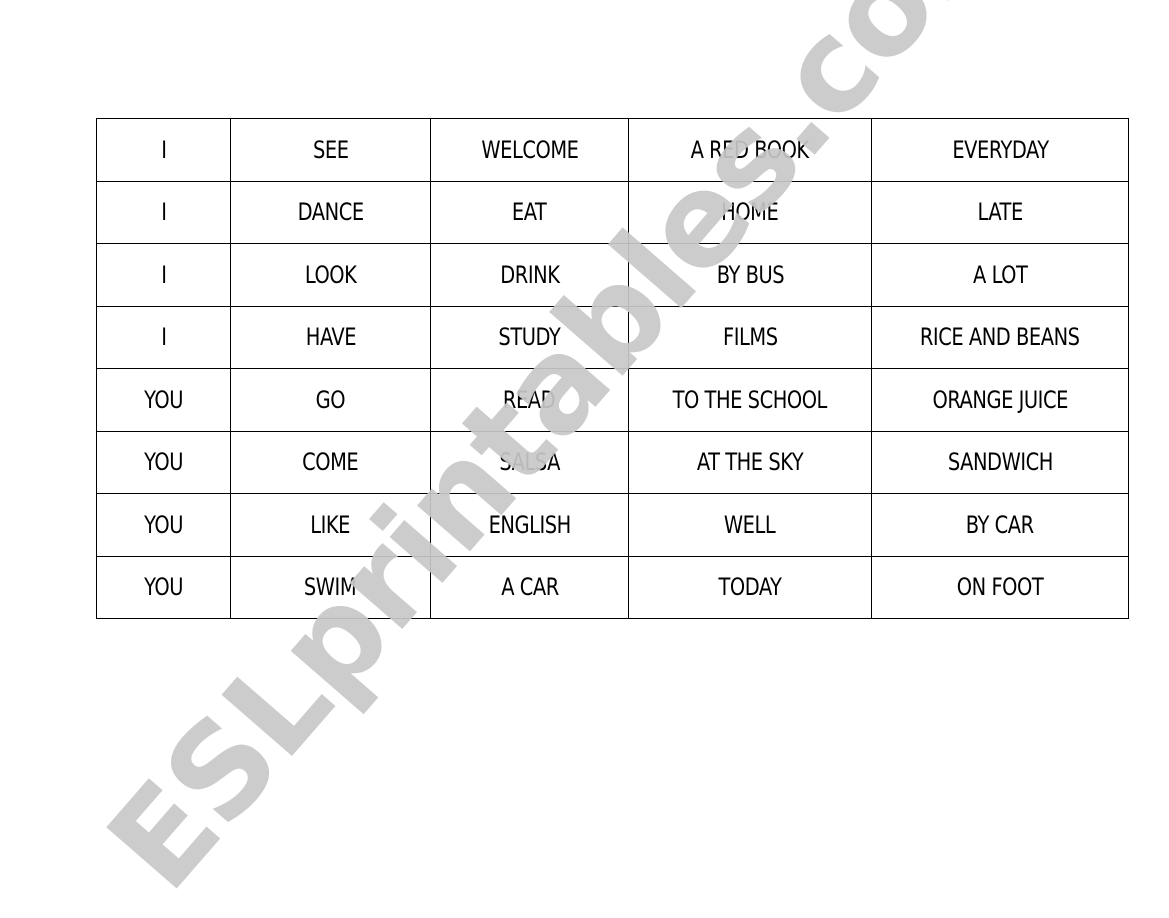  I want to click on table-cell-phrase: WELL, so click(750, 525).